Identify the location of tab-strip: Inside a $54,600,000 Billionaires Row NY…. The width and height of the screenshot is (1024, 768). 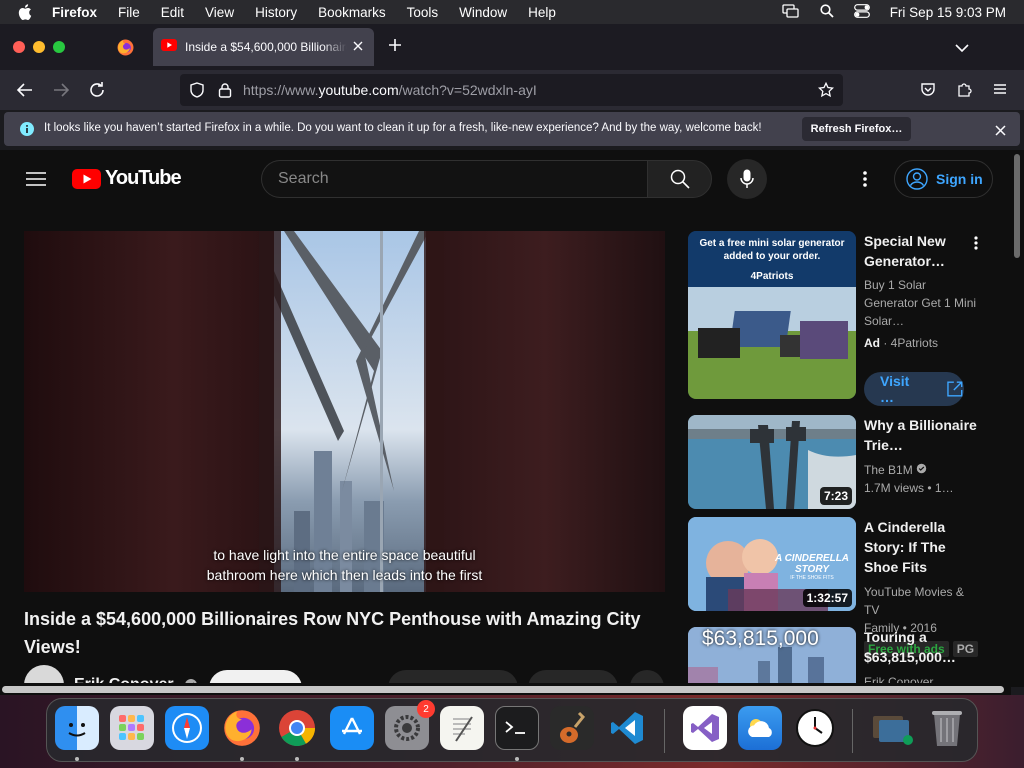
(512, 47).